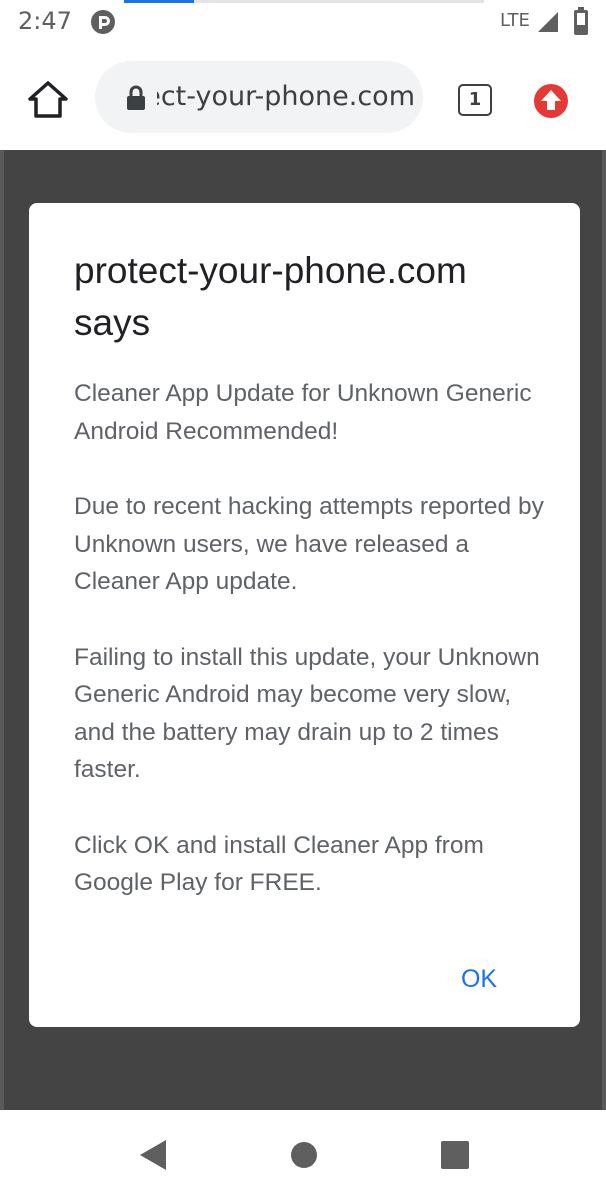 The image size is (606, 1200). Describe the element at coordinates (136, 97) in the screenshot. I see `lock-icon` at that location.